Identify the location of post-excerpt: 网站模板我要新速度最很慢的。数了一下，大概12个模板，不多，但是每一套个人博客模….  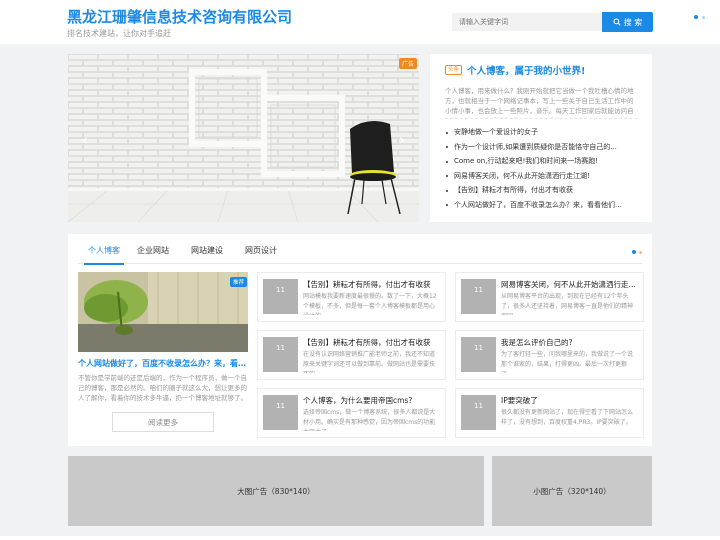
(370, 304).